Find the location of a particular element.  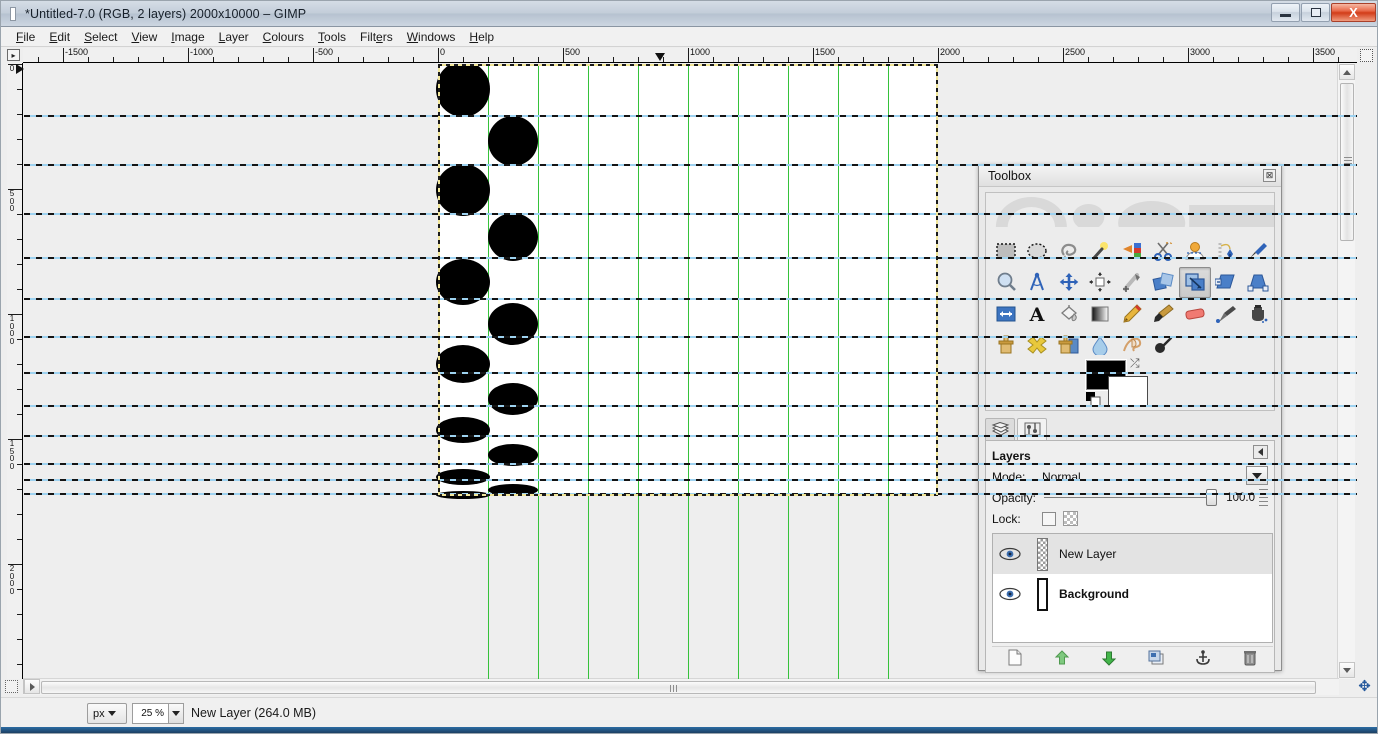

duplicate-layer-button is located at coordinates (1156, 658).